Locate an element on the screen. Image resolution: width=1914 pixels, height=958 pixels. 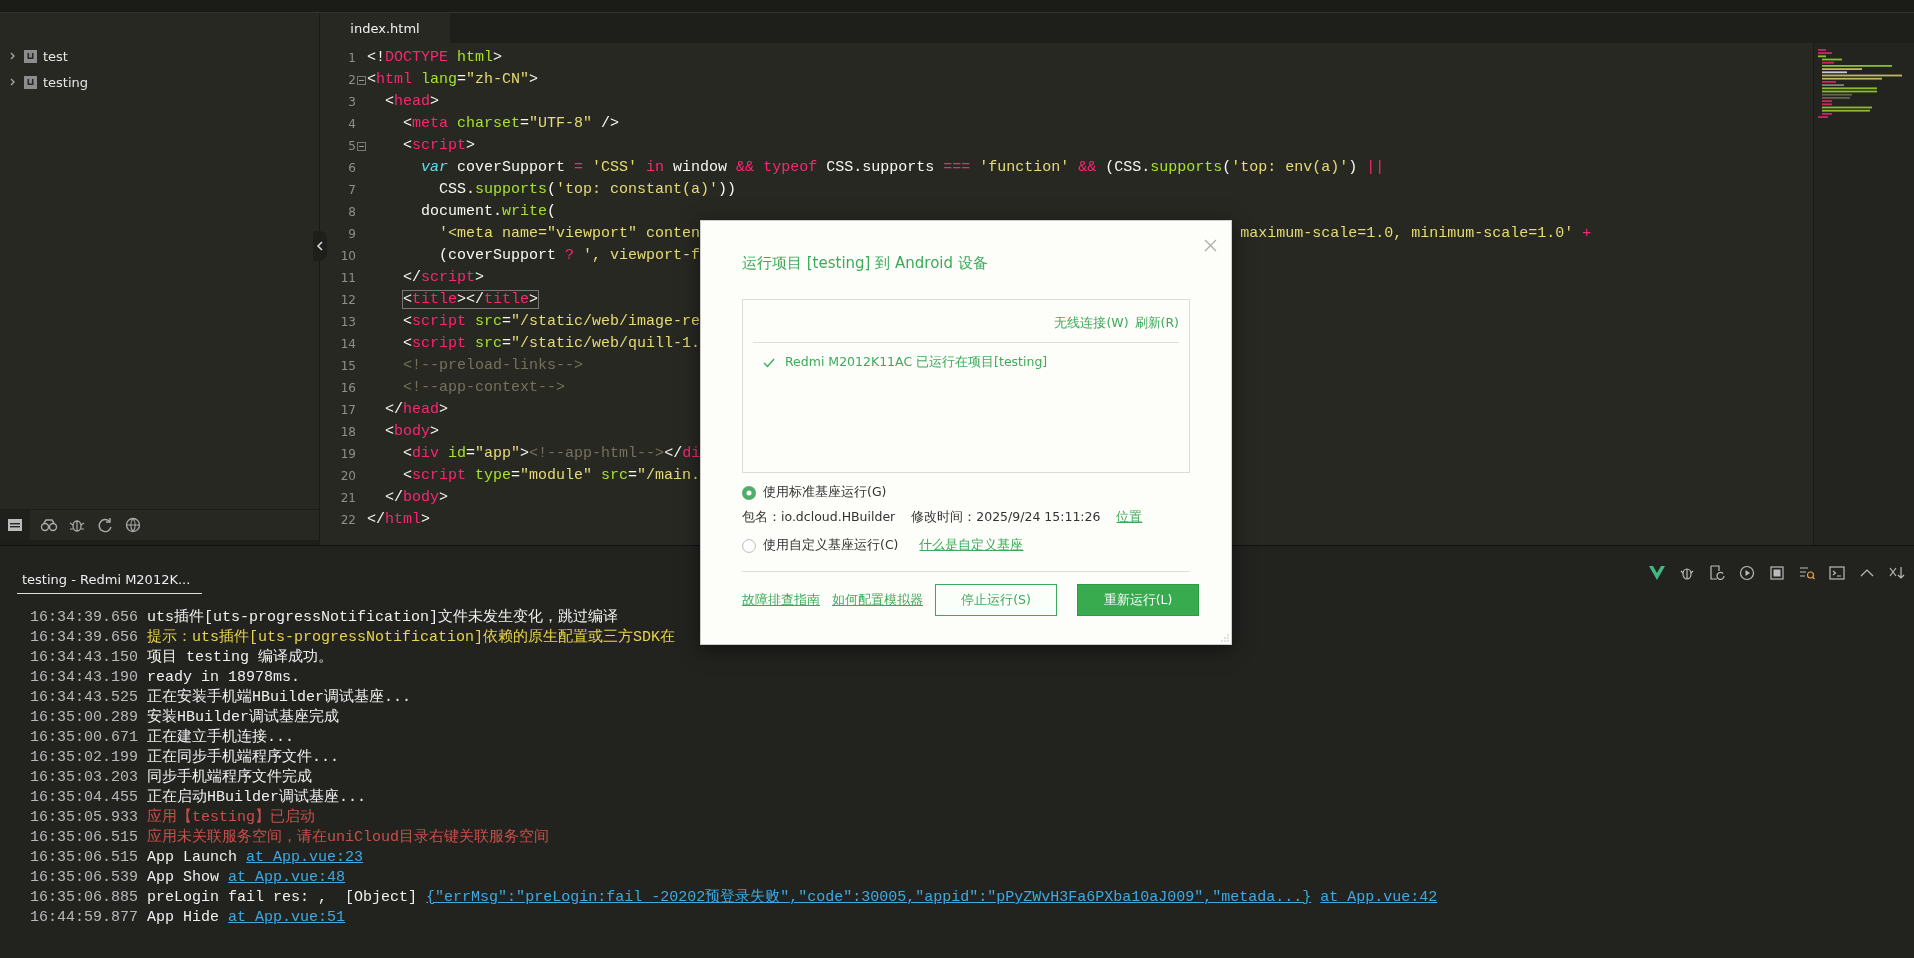
timestamp: 16:35:02.199 is located at coordinates (84, 757).